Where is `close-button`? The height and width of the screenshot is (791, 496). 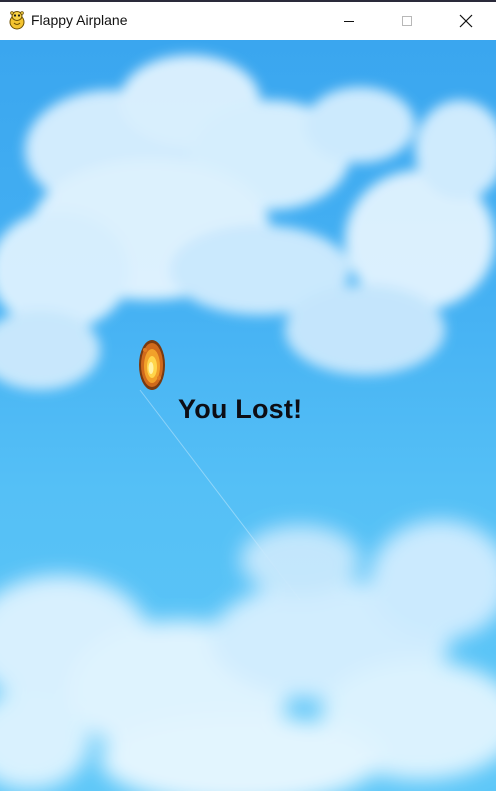
close-button is located at coordinates (466, 21).